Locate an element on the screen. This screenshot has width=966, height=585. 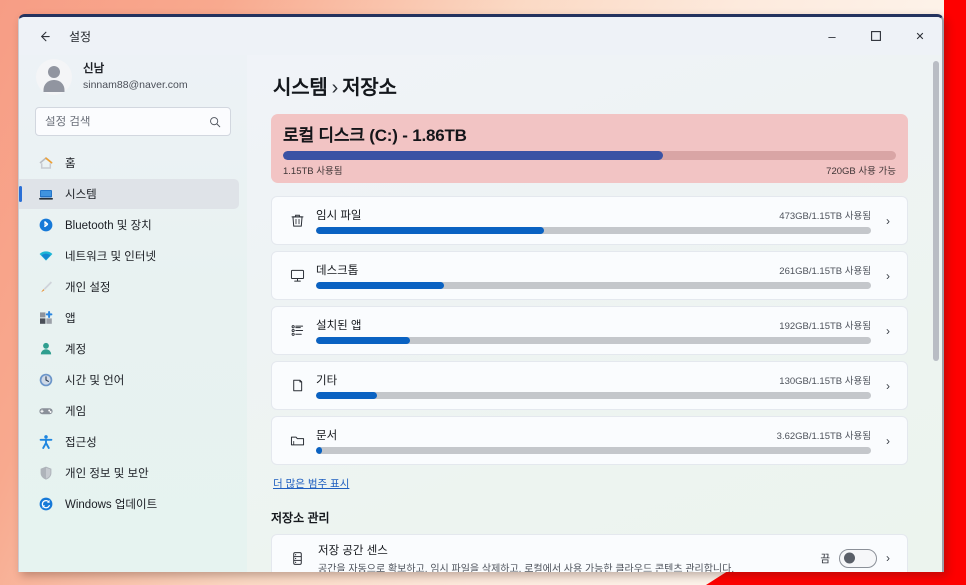
accessibility-icon is located at coordinates (45, 442).